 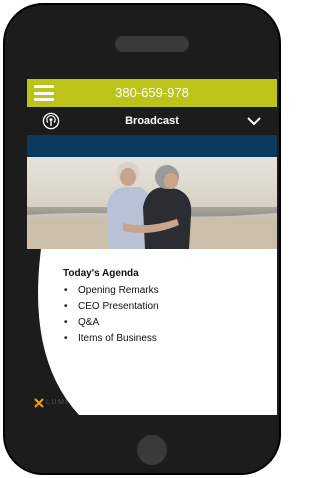 I want to click on lumi-logo-mark-icon, so click(x=39, y=403).